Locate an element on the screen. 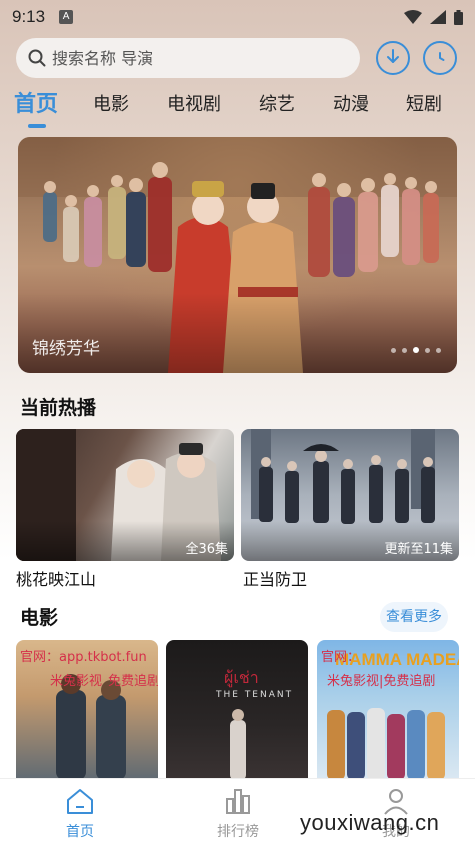 The image size is (475, 844). poster-title: ผู้เช่า is located at coordinates (241, 677).